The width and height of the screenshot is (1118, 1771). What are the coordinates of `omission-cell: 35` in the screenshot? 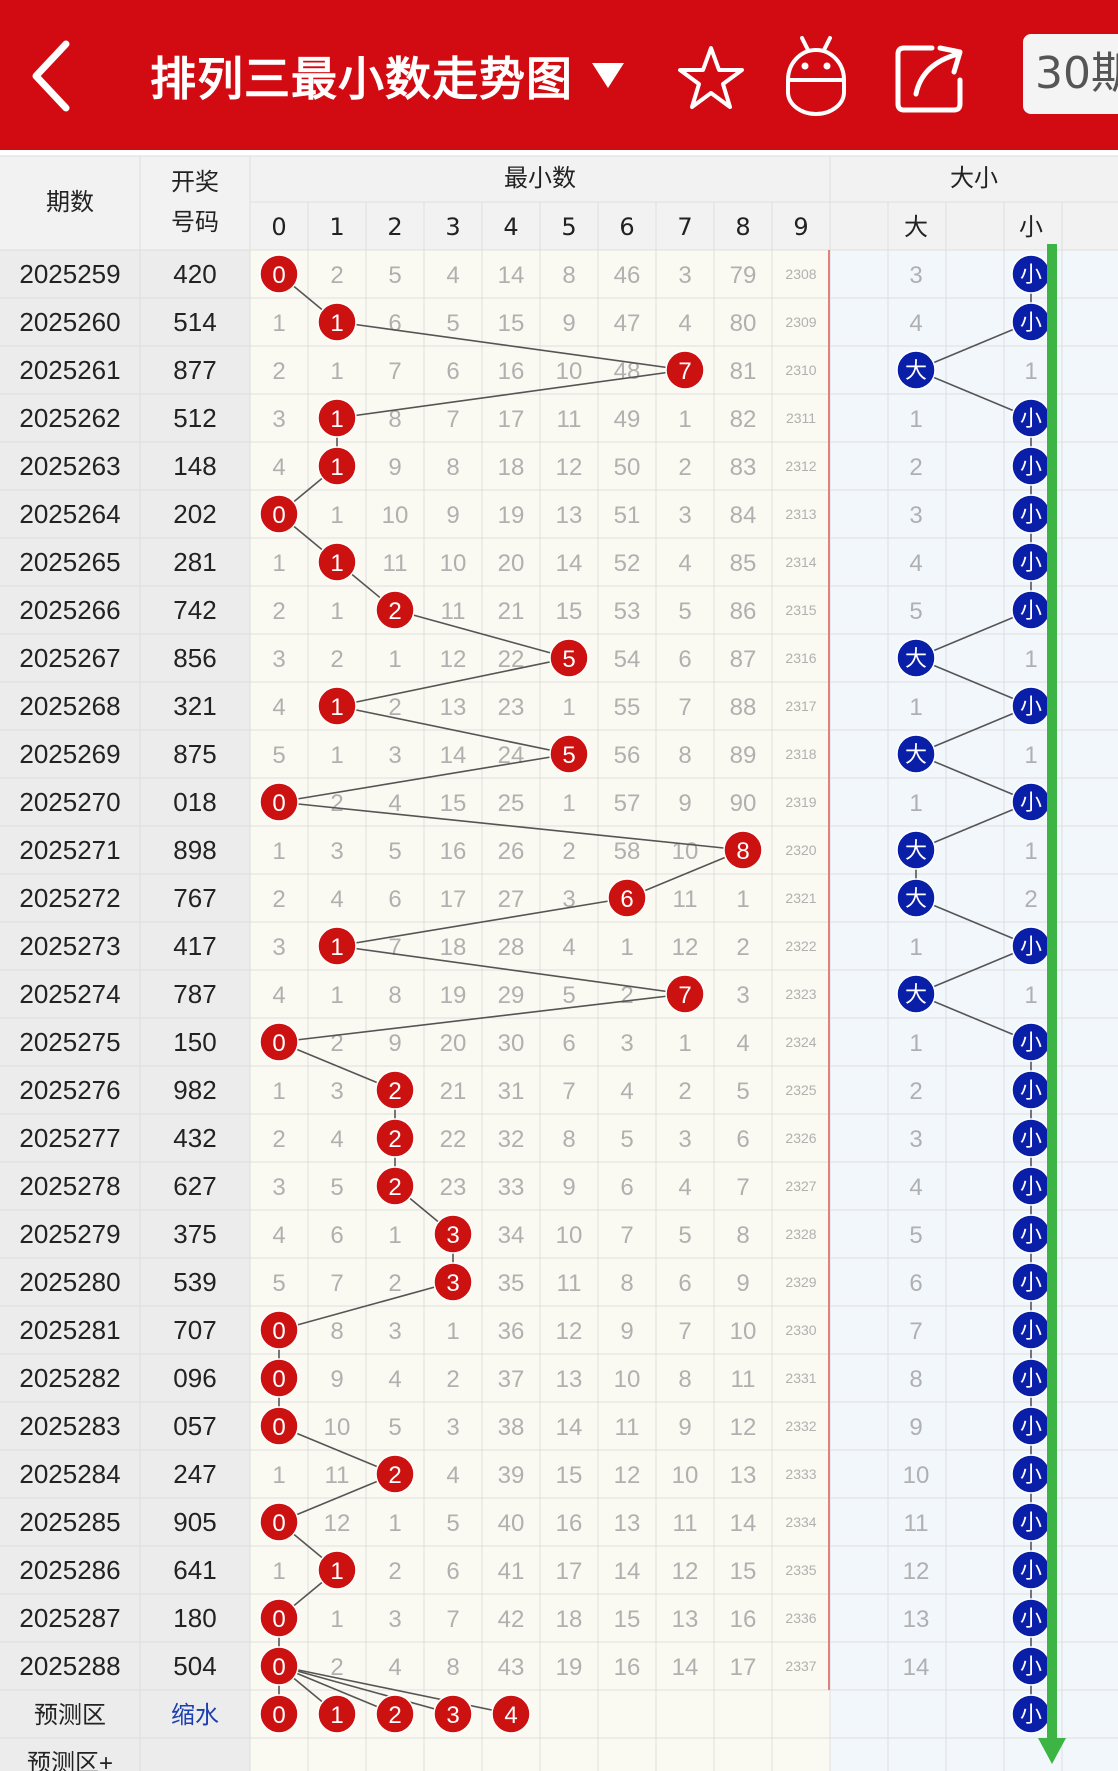 It's located at (511, 1283).